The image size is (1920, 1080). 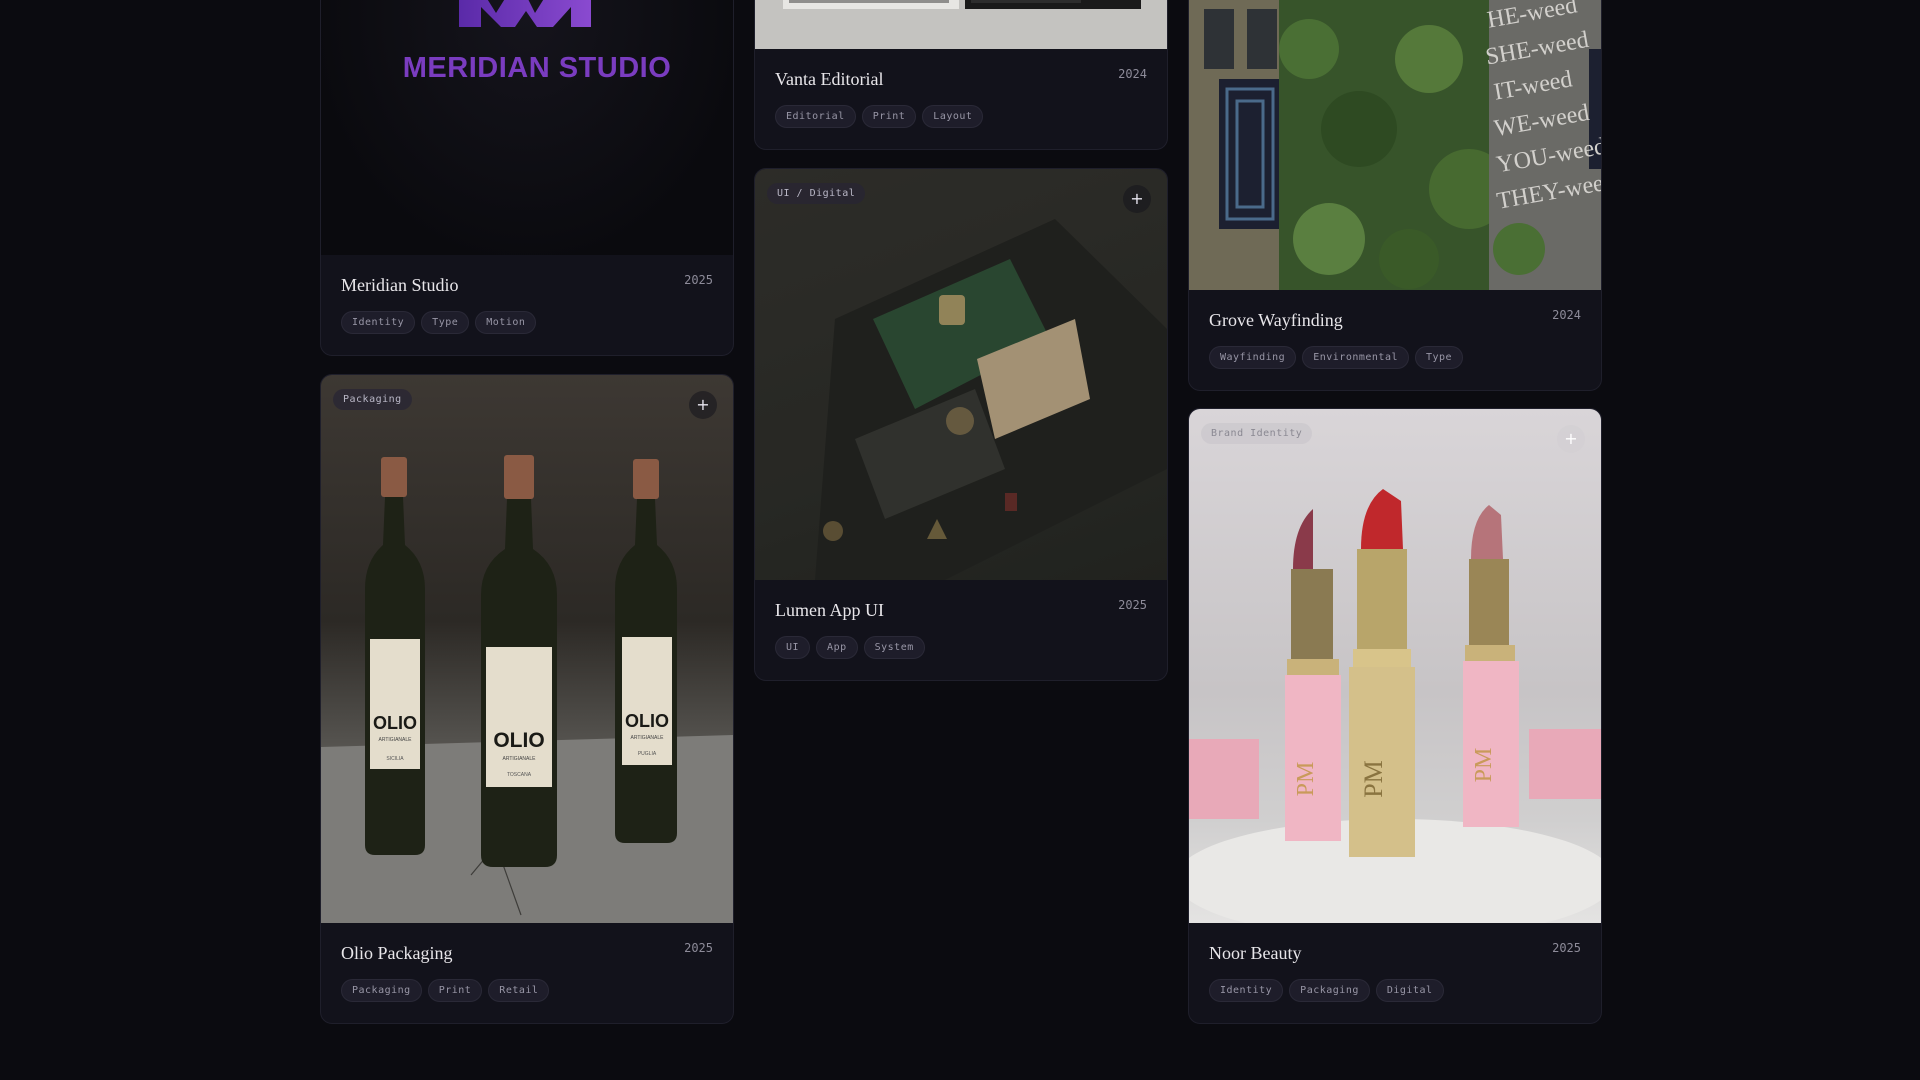 I want to click on category-badge: Packaging, so click(x=372, y=399).